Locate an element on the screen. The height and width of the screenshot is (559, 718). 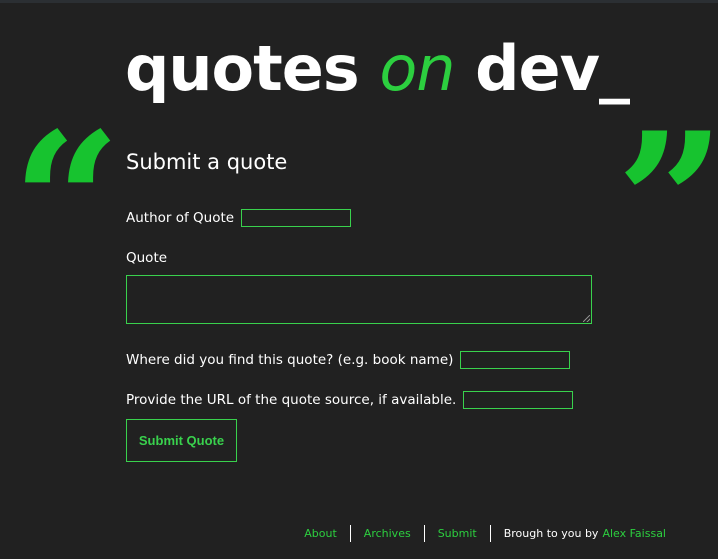
footer-link-submit: Submit is located at coordinates (457, 533).